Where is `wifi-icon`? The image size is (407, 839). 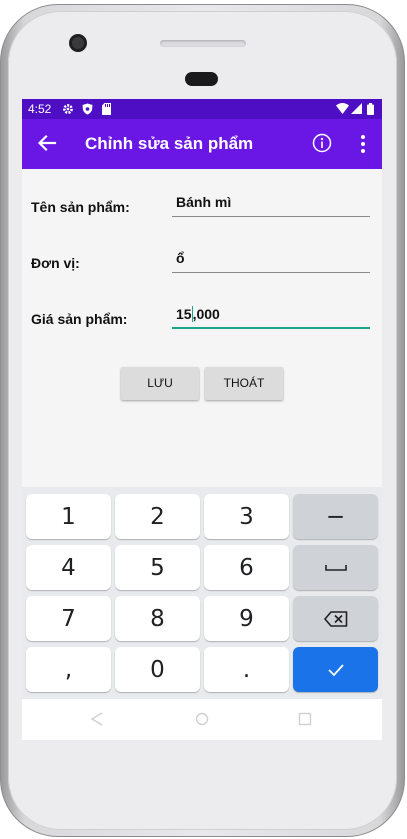
wifi-icon is located at coordinates (342, 108).